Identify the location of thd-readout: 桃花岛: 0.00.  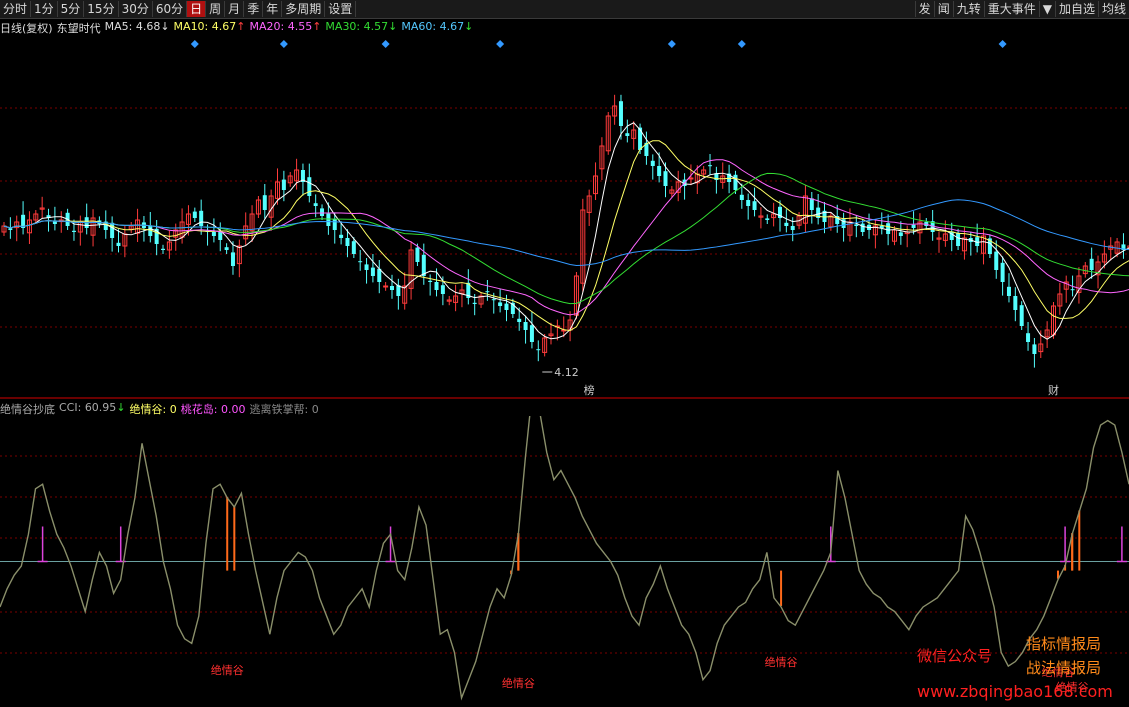
(213, 409).